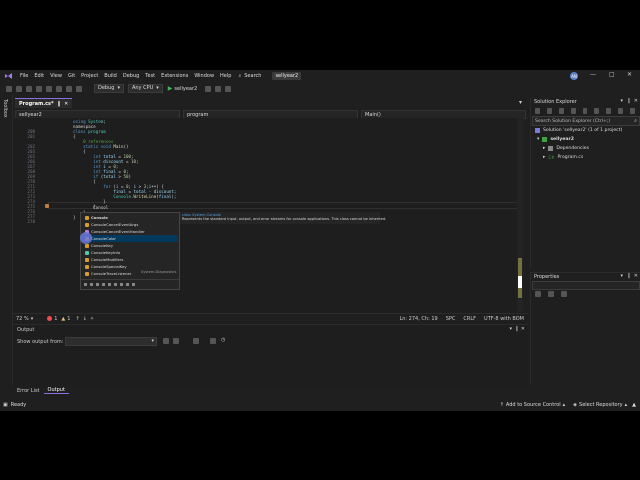  Describe the element at coordinates (130, 217) in the screenshot. I see `completion-item: Console` at that location.